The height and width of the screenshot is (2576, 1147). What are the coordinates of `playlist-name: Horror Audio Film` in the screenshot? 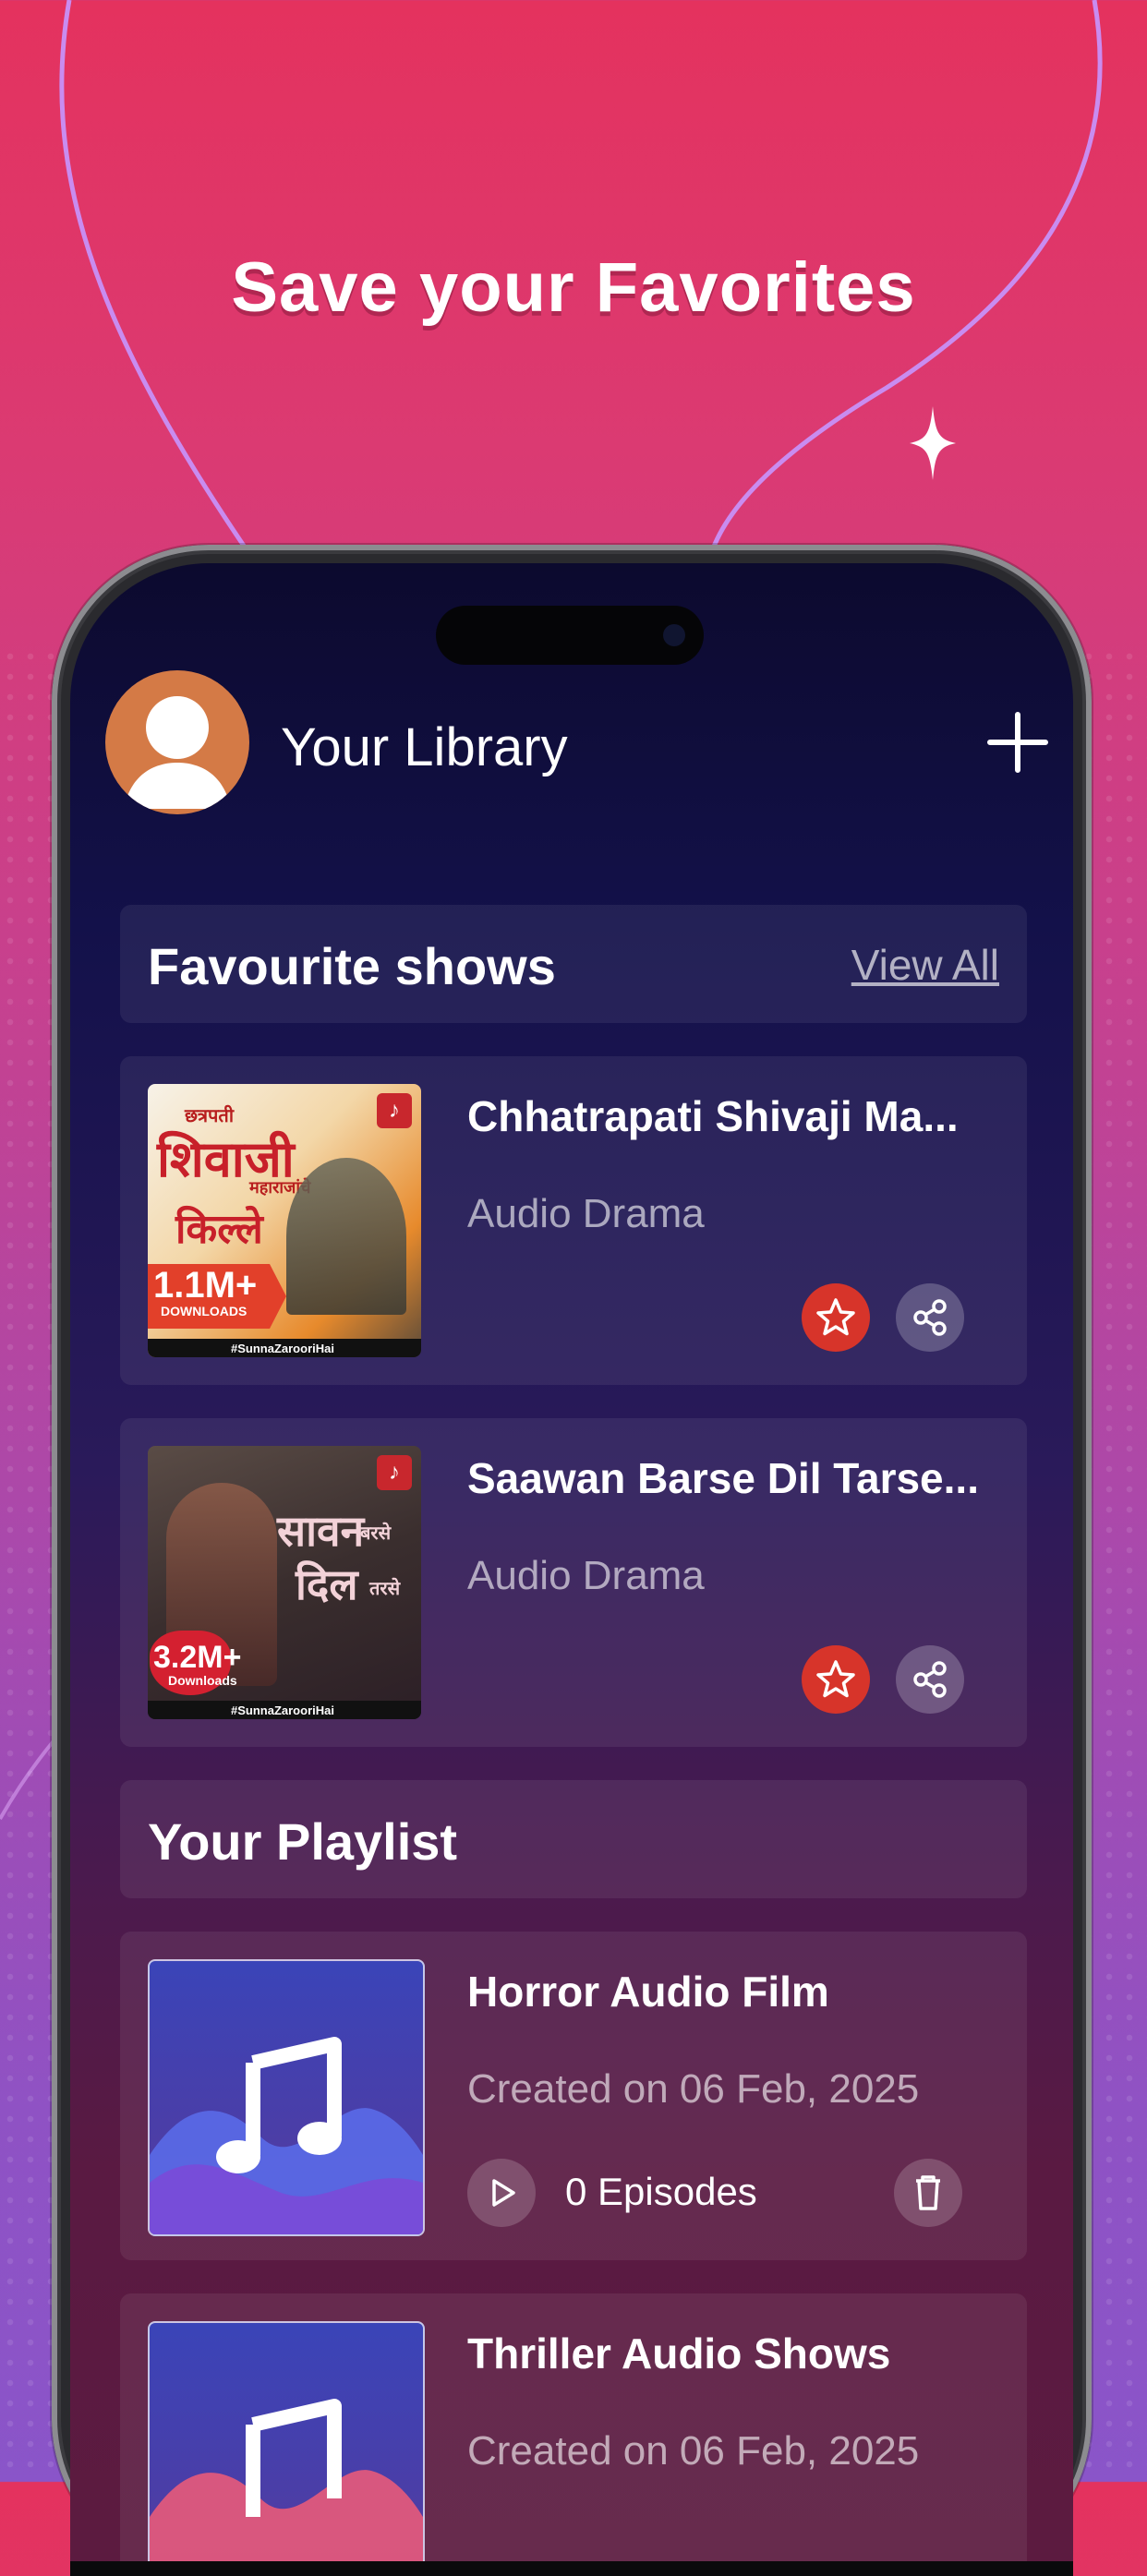 It's located at (648, 1992).